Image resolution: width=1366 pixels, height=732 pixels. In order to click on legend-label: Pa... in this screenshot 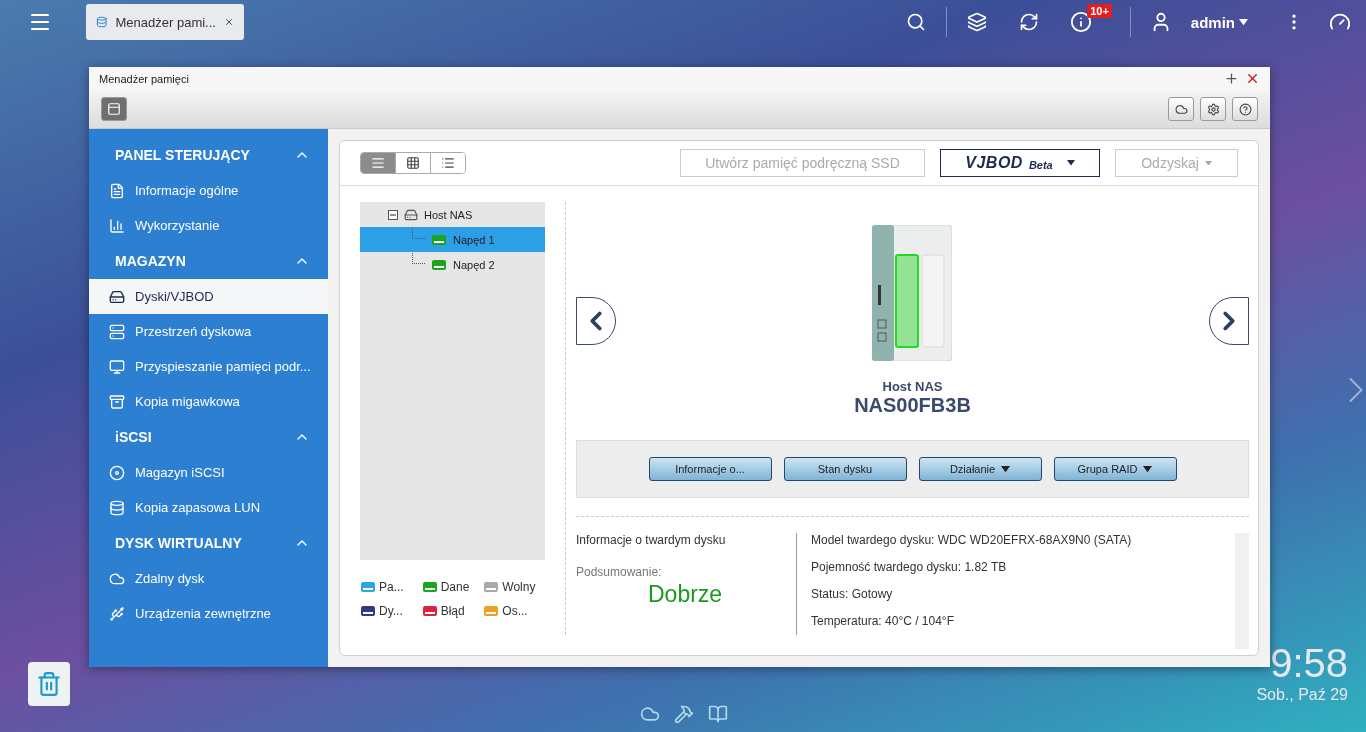, I will do `click(391, 587)`.